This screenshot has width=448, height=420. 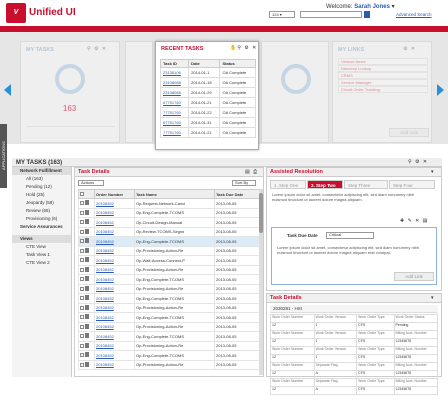 I want to click on widget-tools-icon: ⚲ ⚙ ✕, so click(x=97, y=49).